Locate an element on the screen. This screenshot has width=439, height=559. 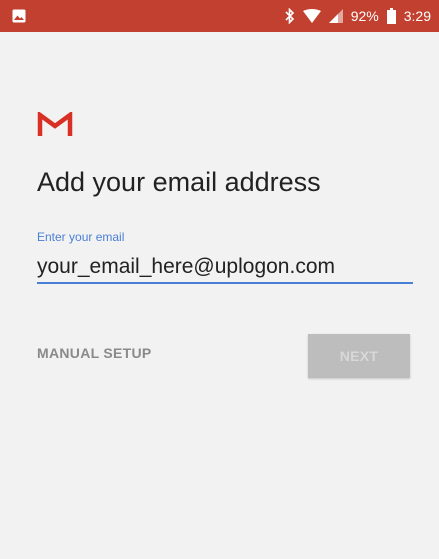
email-input is located at coordinates (225, 268).